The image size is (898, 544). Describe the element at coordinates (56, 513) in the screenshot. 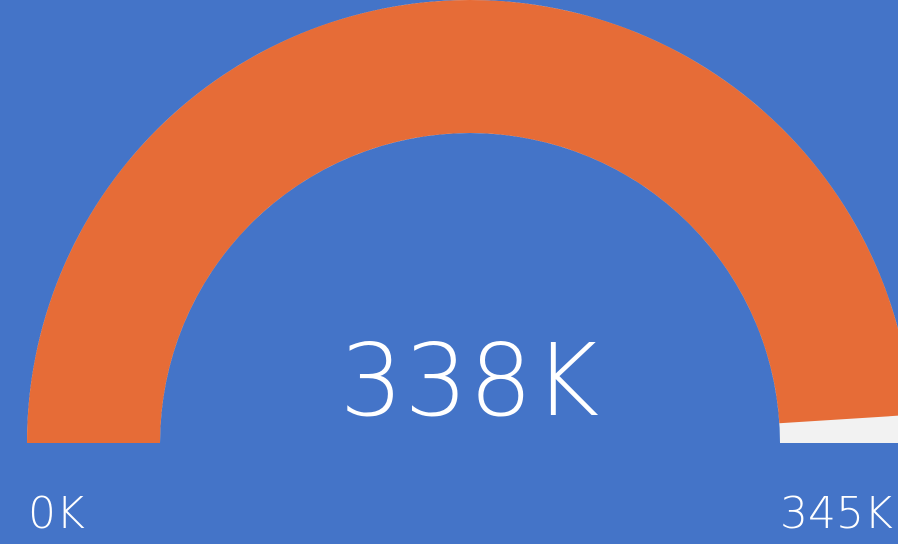

I see `gauge-min-label: 0K` at that location.